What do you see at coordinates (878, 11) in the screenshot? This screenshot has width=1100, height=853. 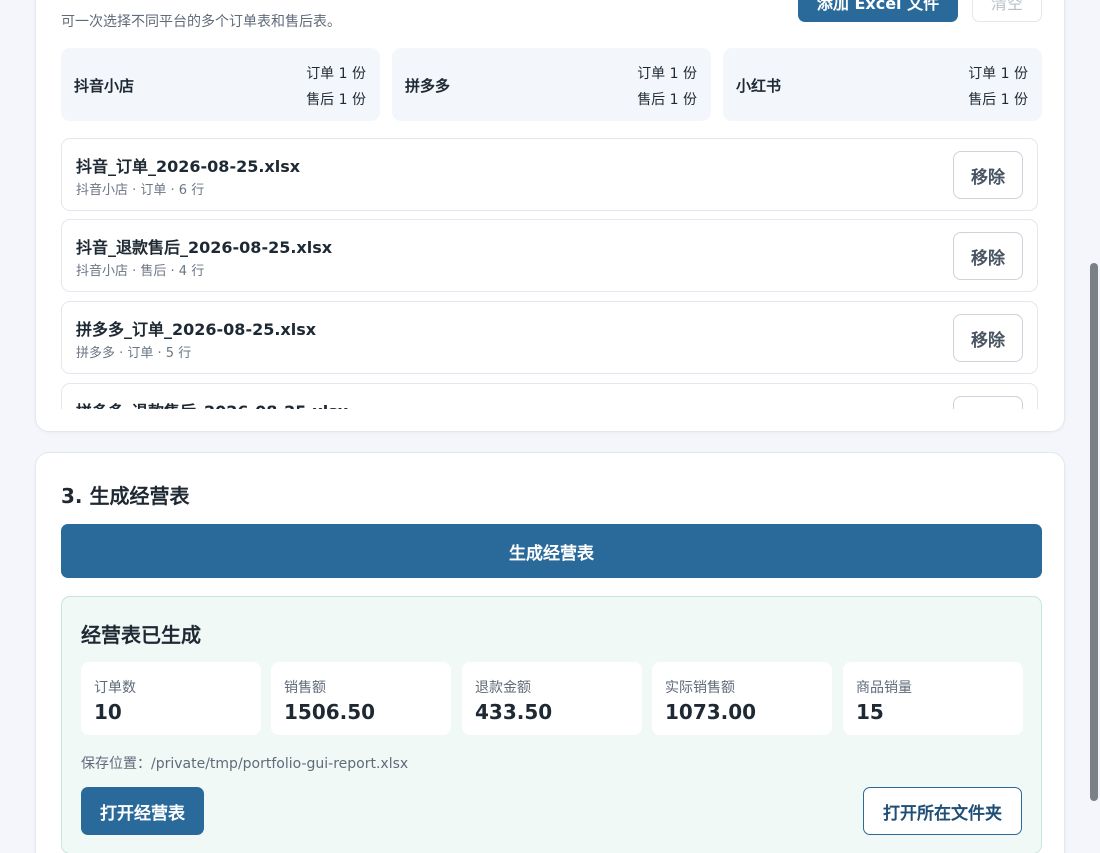 I see `add-excel-button: 添加 Excel 文件` at bounding box center [878, 11].